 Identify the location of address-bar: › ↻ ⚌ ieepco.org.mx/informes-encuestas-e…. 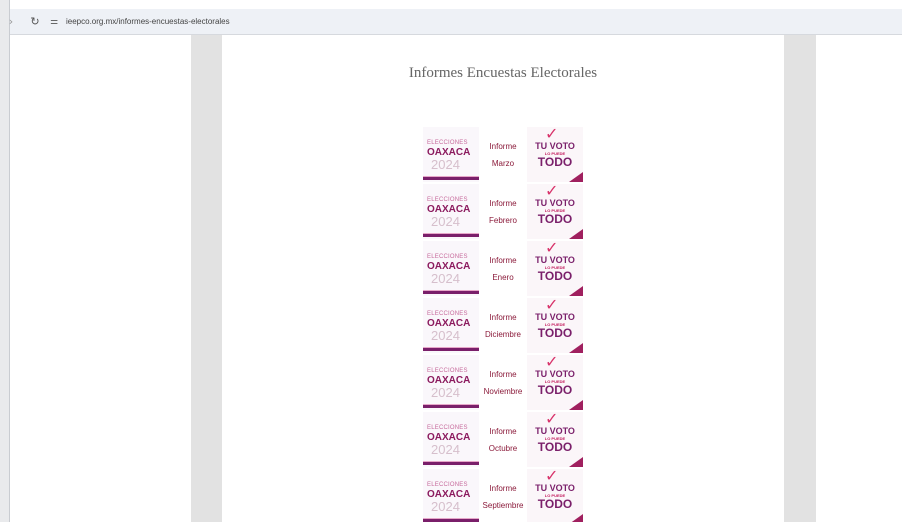
(455, 22).